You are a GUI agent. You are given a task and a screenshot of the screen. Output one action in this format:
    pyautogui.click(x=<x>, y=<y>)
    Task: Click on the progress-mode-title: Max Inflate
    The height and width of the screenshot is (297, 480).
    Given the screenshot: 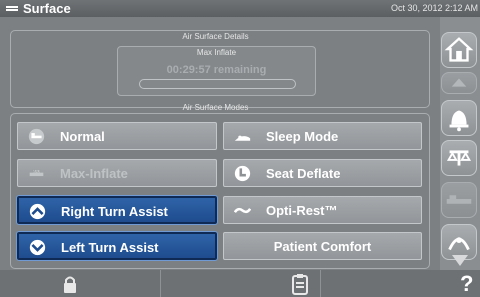 What is the action you would take?
    pyautogui.click(x=216, y=52)
    